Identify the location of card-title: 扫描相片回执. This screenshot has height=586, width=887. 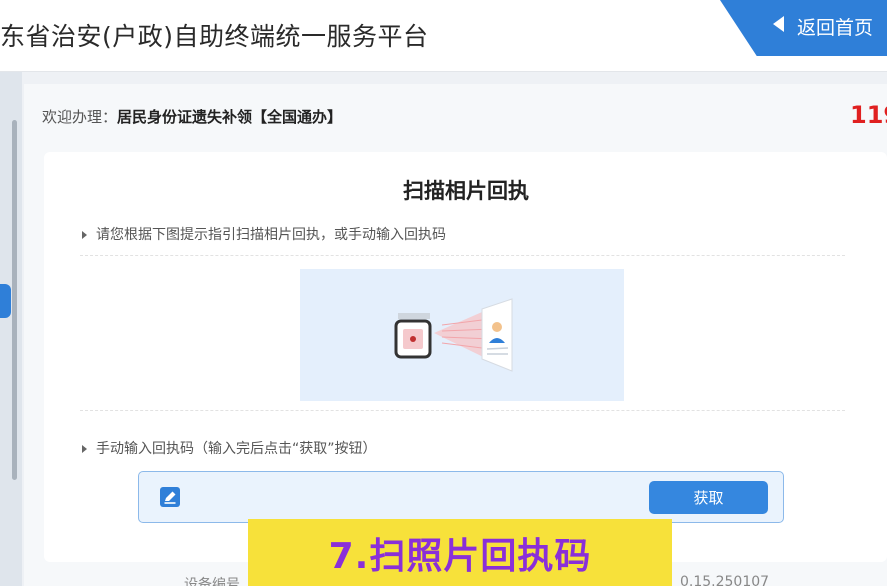
(466, 191).